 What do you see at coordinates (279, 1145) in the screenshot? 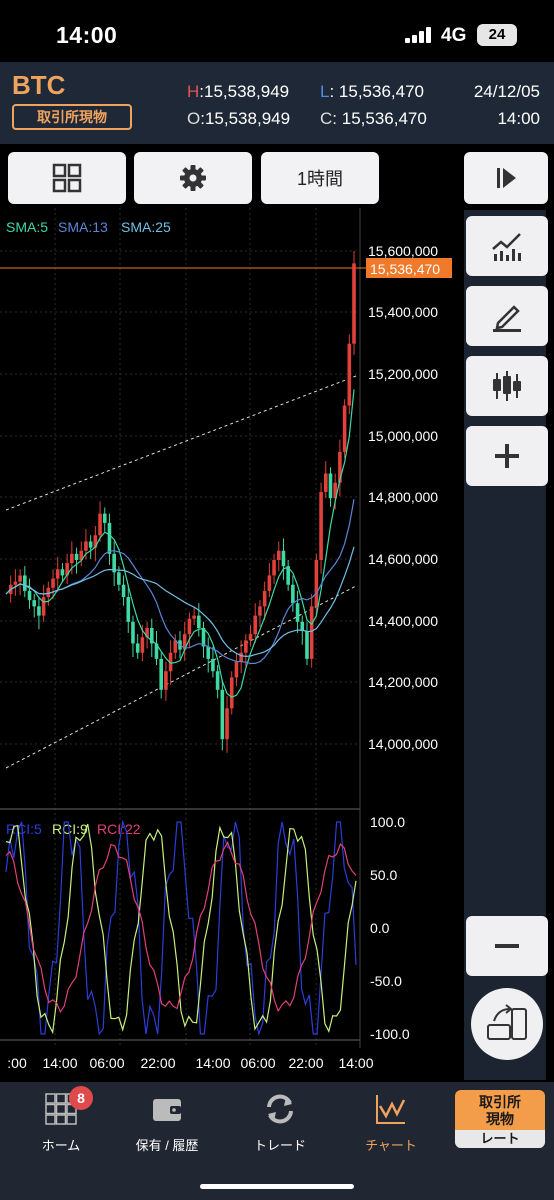
I see `nav-trade-label: トレード` at bounding box center [279, 1145].